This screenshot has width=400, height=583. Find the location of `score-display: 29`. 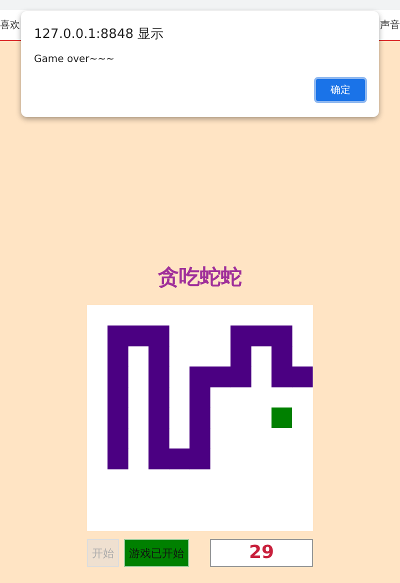

score-display: 29 is located at coordinates (261, 553).